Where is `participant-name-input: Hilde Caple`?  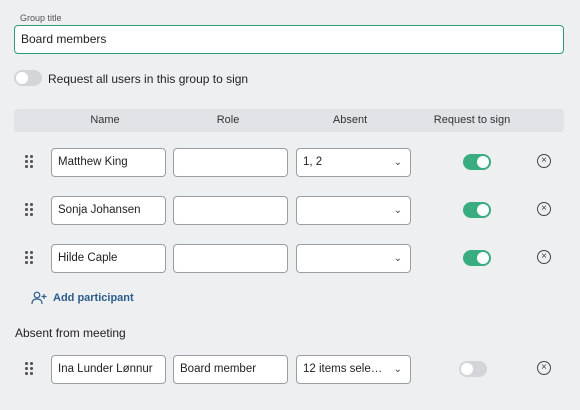 participant-name-input: Hilde Caple is located at coordinates (108, 258).